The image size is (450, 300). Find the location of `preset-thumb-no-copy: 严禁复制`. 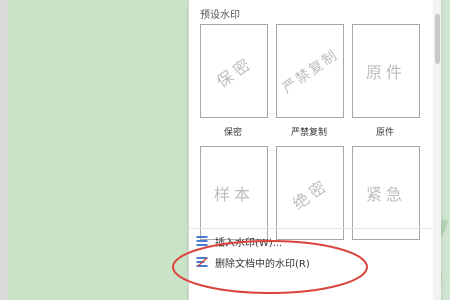

preset-thumb-no-copy: 严禁复制 is located at coordinates (310, 71).